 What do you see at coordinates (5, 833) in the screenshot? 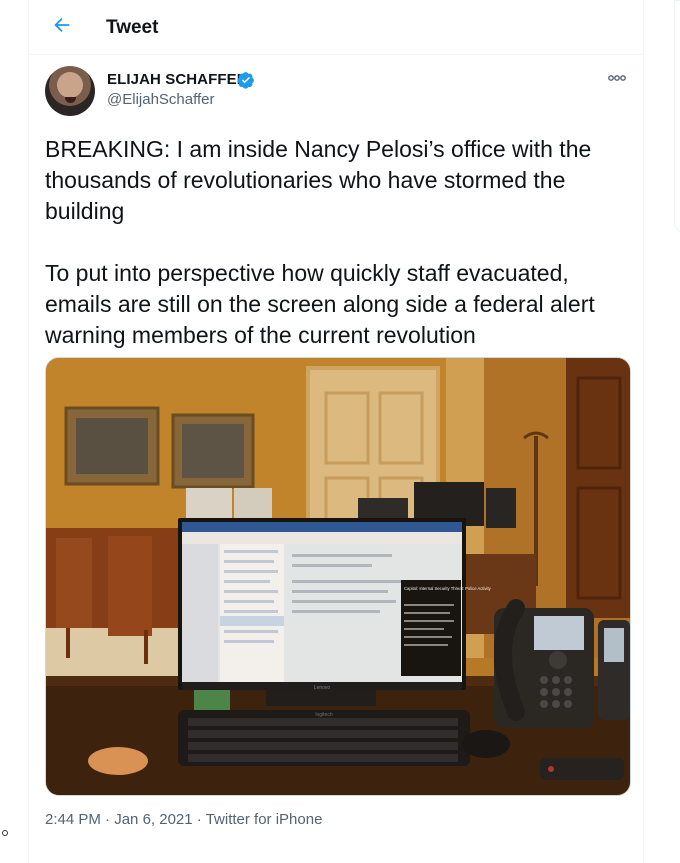
I see `stray-dot` at bounding box center [5, 833].